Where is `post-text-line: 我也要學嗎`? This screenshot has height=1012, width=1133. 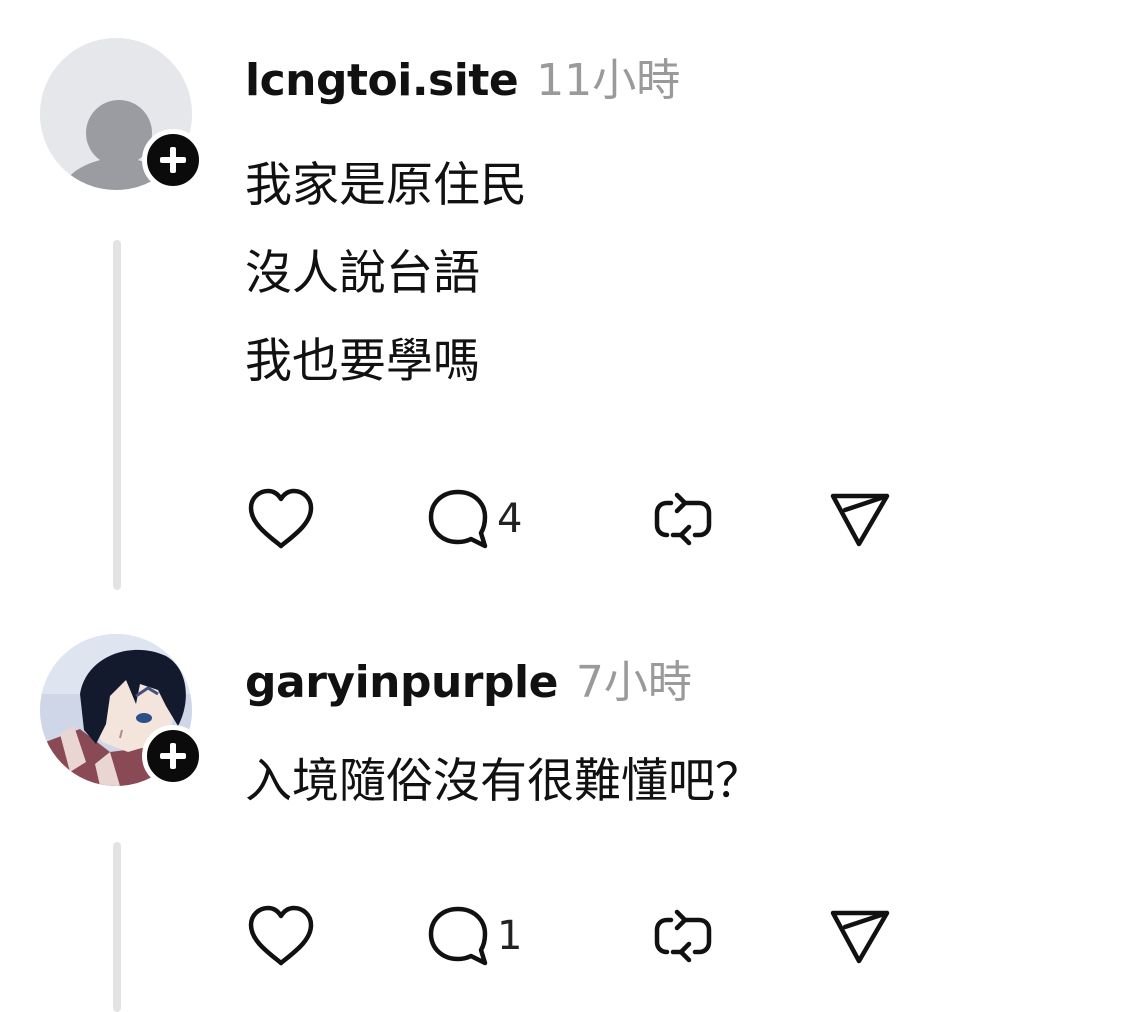 post-text-line: 我也要學嗎 is located at coordinates (362, 361).